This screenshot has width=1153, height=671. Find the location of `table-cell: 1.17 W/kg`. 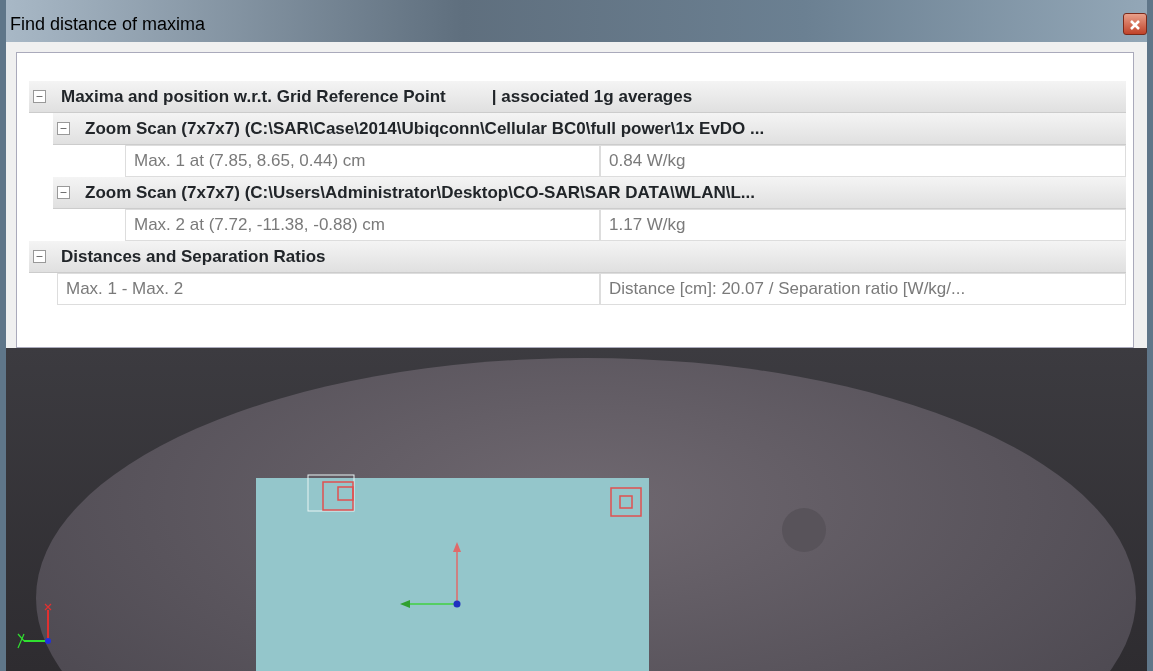

table-cell: 1.17 W/kg is located at coordinates (863, 225).